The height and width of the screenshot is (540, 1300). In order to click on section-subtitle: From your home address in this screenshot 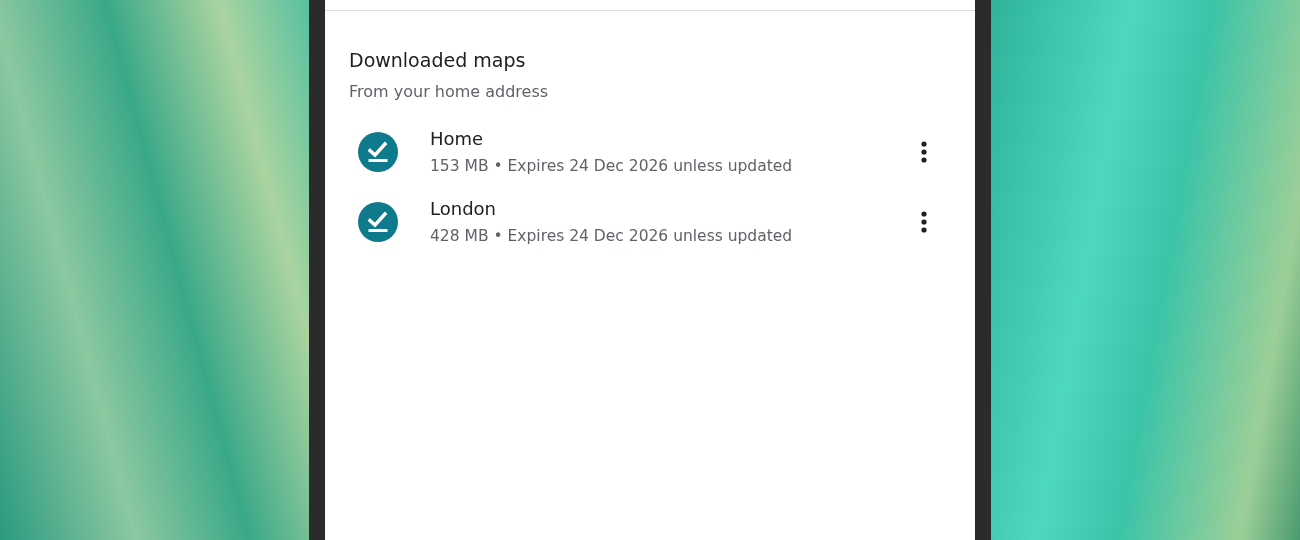, I will do `click(449, 92)`.